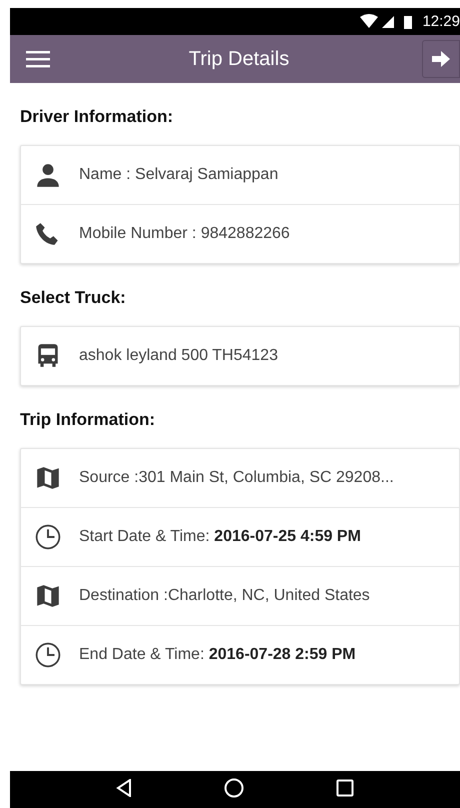 The image size is (460, 808). Describe the element at coordinates (441, 21) in the screenshot. I see `clock-time: 12:29` at that location.